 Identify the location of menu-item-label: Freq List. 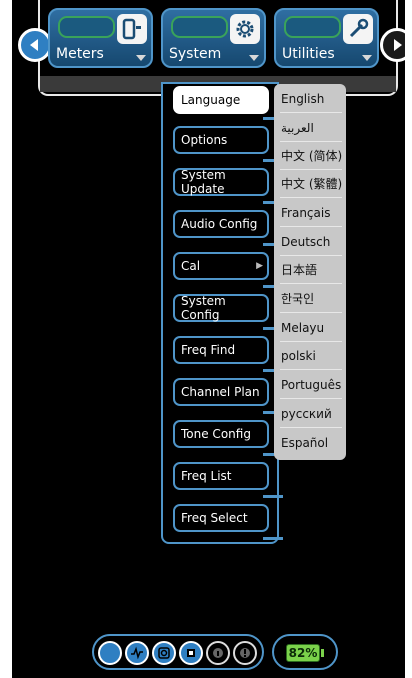
(206, 476).